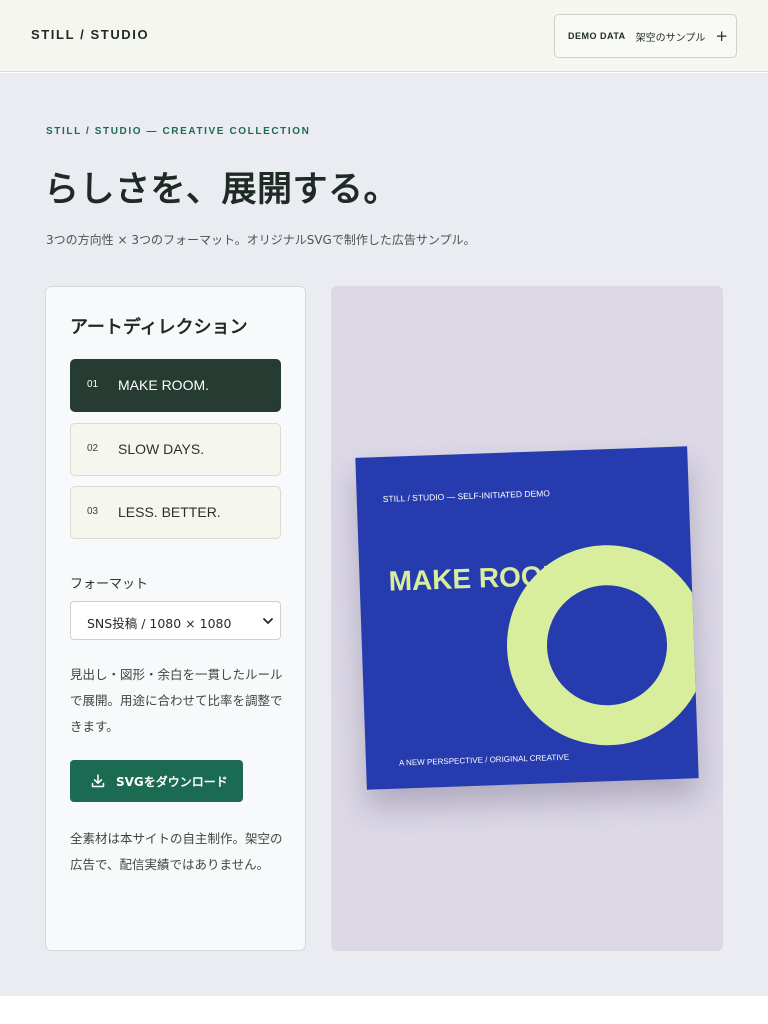 The height and width of the screenshot is (1024, 768). What do you see at coordinates (172, 782) in the screenshot?
I see `download-button-label: SVGをダウンロード` at bounding box center [172, 782].